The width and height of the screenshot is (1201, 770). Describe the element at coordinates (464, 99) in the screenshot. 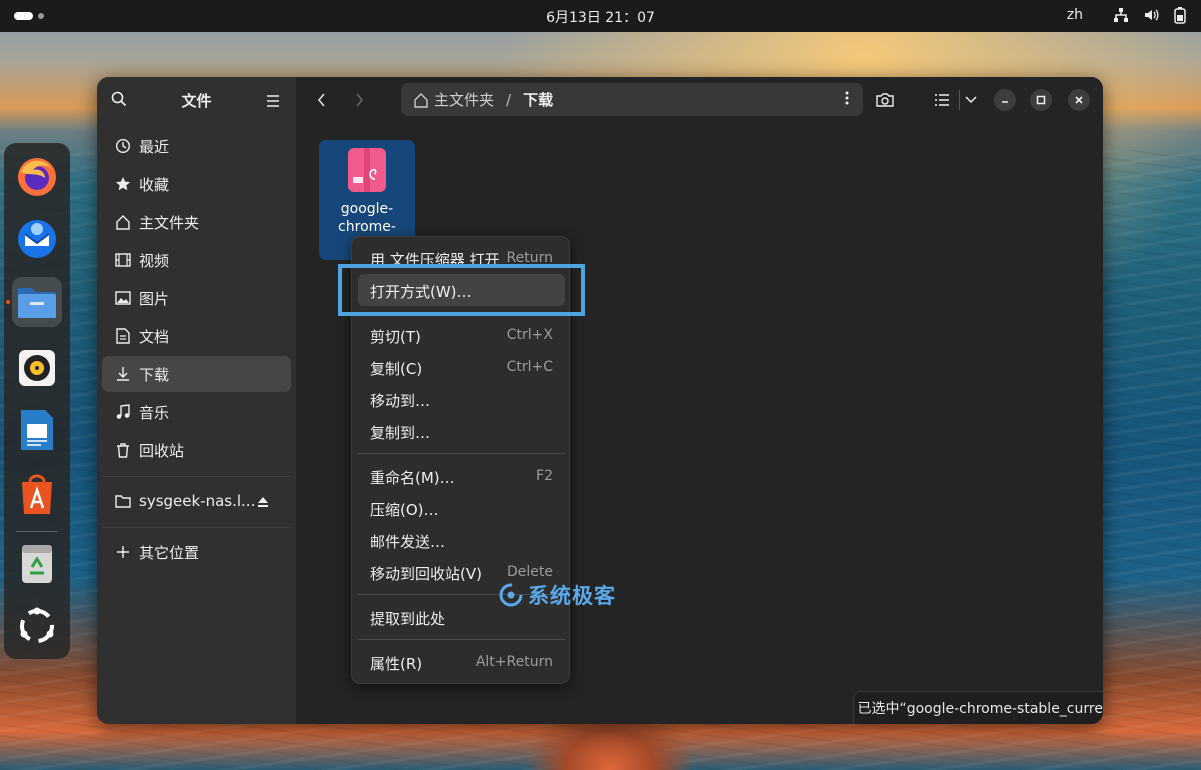

I see `breadcrumb-home: 主文件夹` at that location.